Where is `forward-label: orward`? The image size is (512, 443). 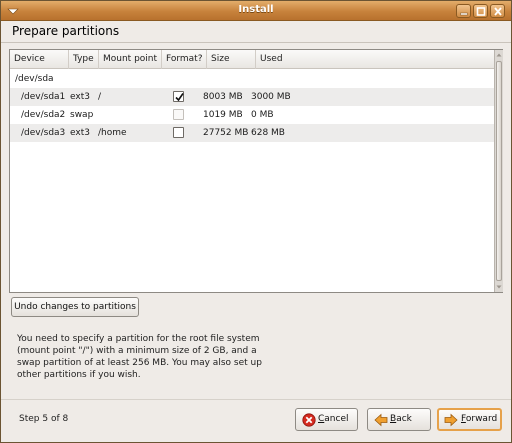
forward-label: orward is located at coordinates (481, 419).